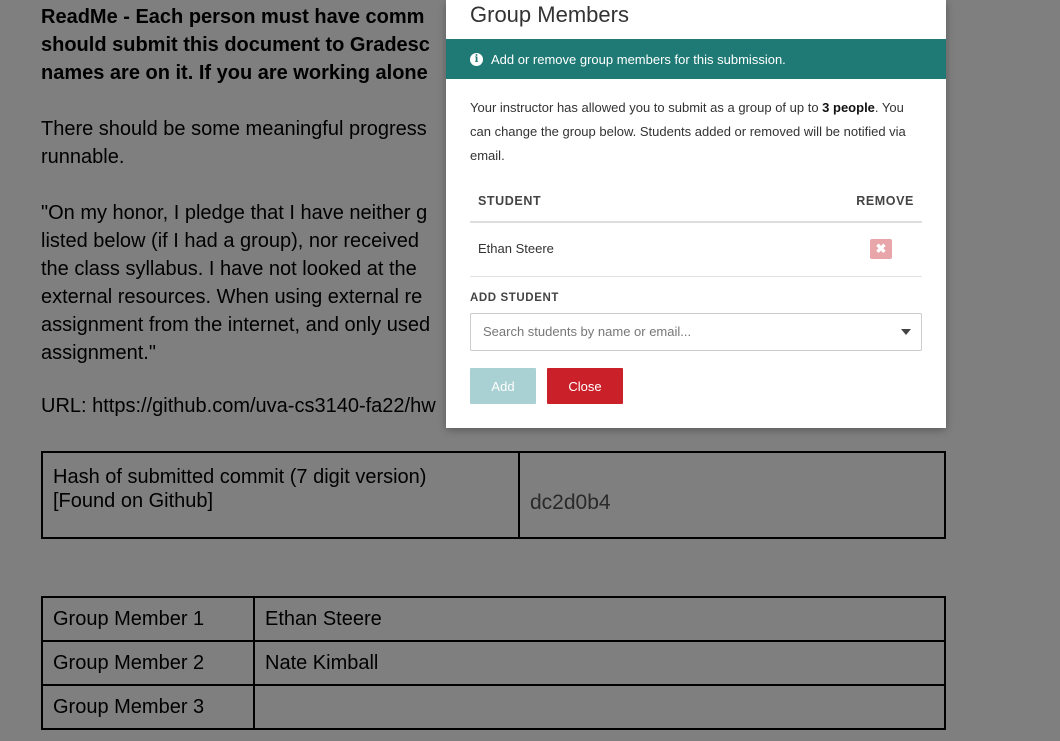 This screenshot has height=741, width=1060. I want to click on info-icon: i, so click(476, 59).